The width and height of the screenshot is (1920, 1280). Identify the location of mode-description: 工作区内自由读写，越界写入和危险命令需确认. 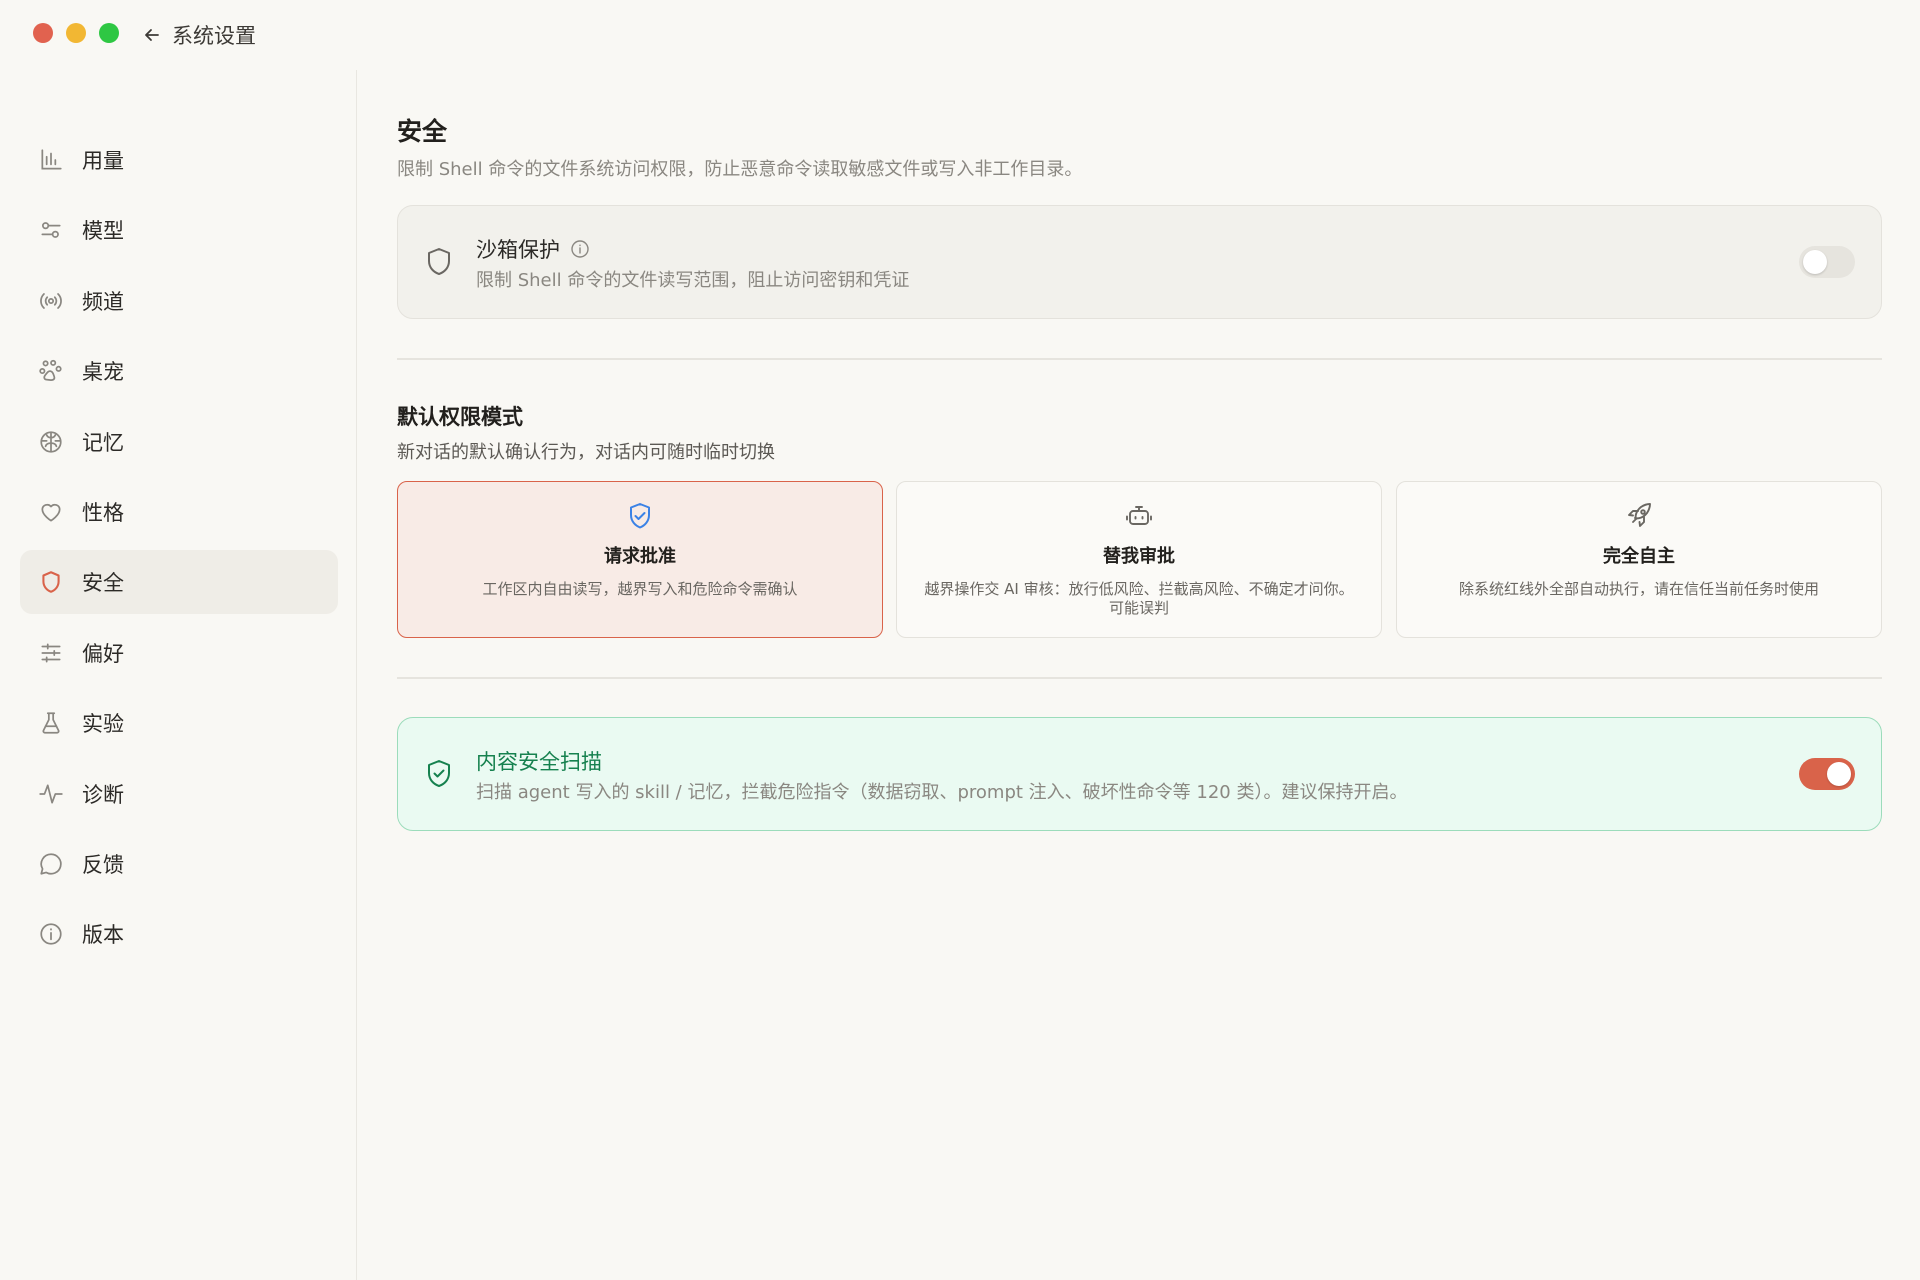
(640, 589).